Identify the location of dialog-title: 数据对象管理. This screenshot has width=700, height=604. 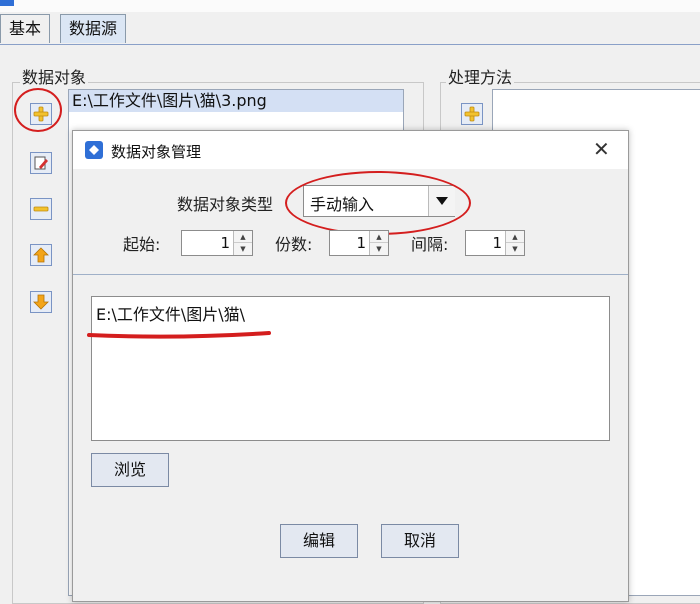
(156, 152).